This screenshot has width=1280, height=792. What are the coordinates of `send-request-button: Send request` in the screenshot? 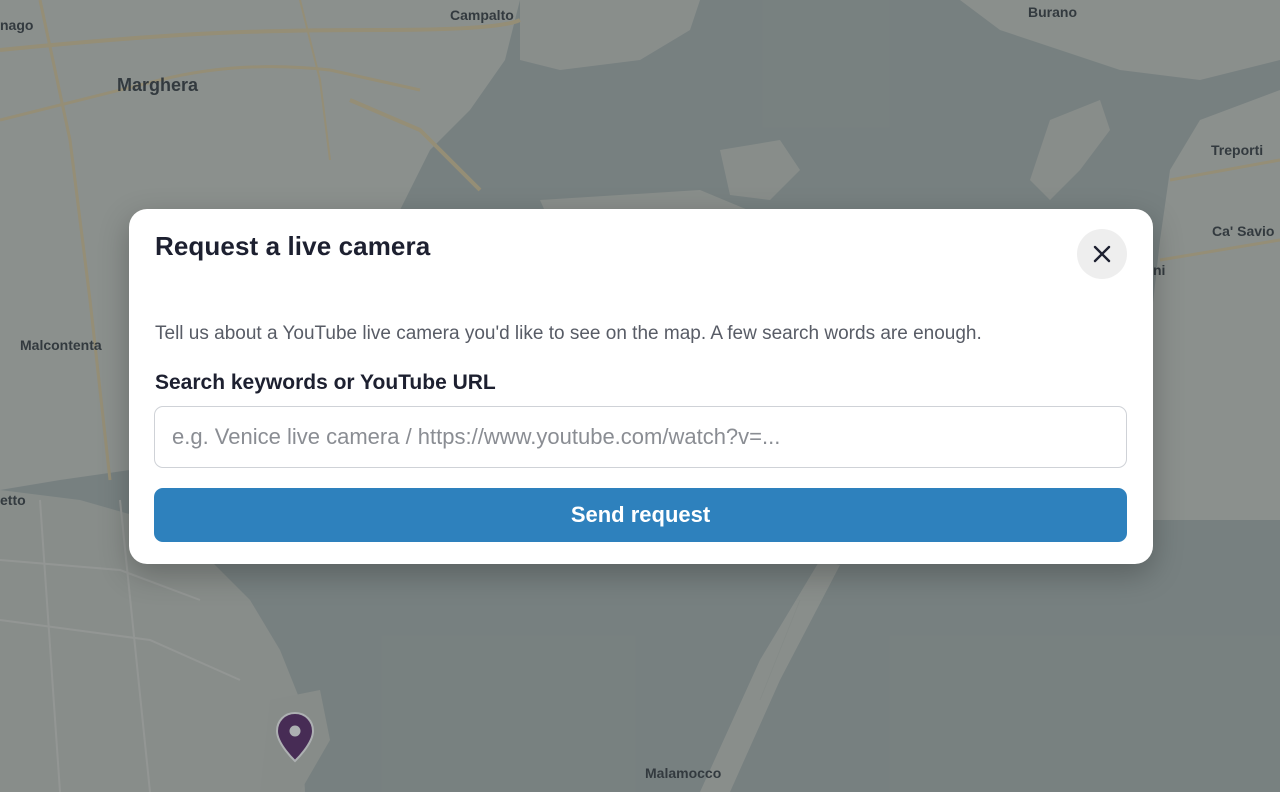 It's located at (640, 515).